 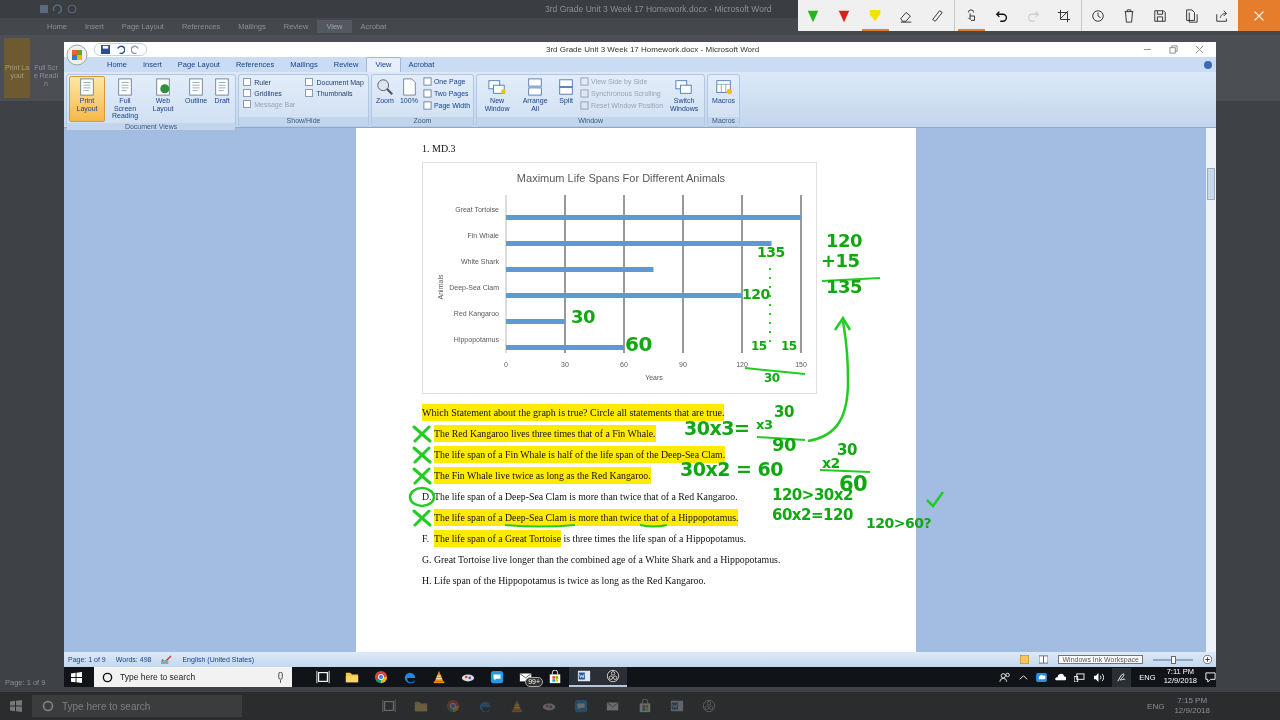 What do you see at coordinates (1208, 64) in the screenshot?
I see `help-icon` at bounding box center [1208, 64].